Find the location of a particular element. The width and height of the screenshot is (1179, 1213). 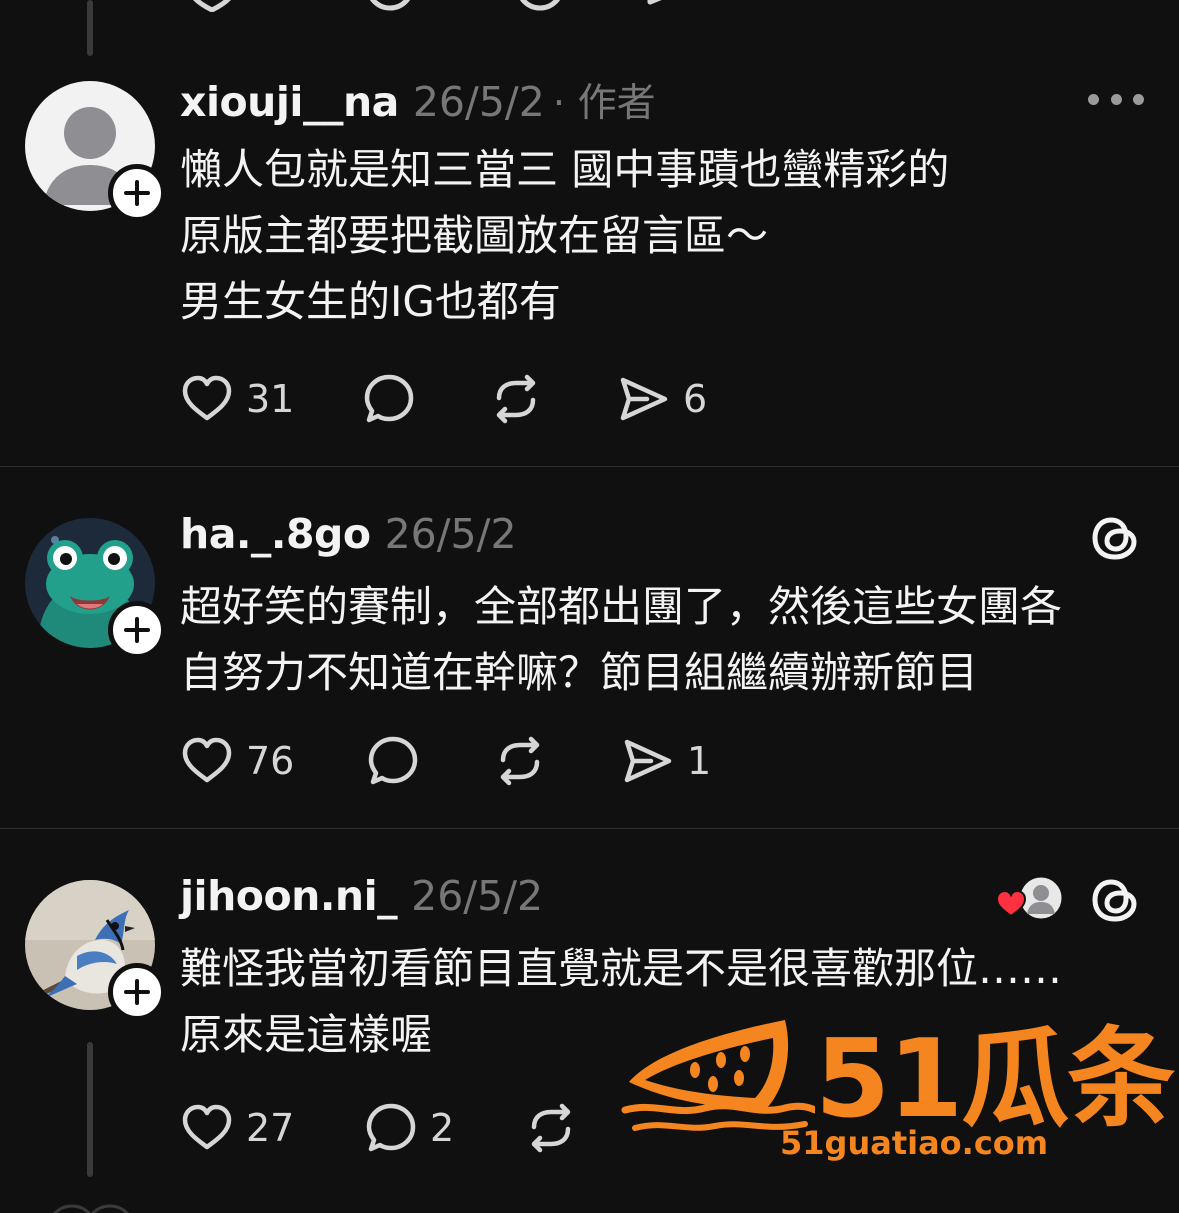

like-count: 76 is located at coordinates (270, 761).